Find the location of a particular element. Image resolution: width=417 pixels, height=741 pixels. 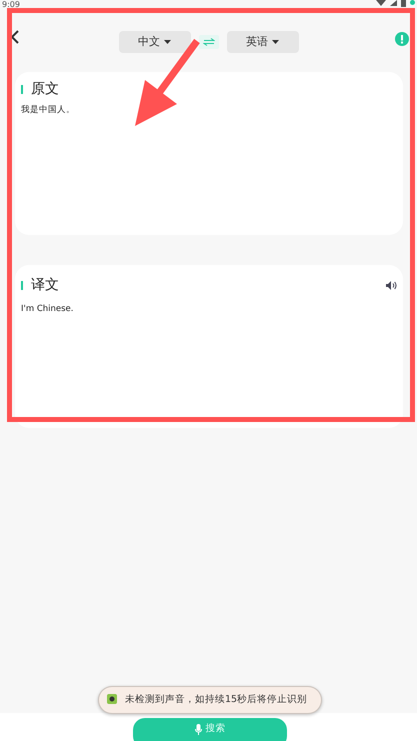

panel-title: 原文 is located at coordinates (45, 89).